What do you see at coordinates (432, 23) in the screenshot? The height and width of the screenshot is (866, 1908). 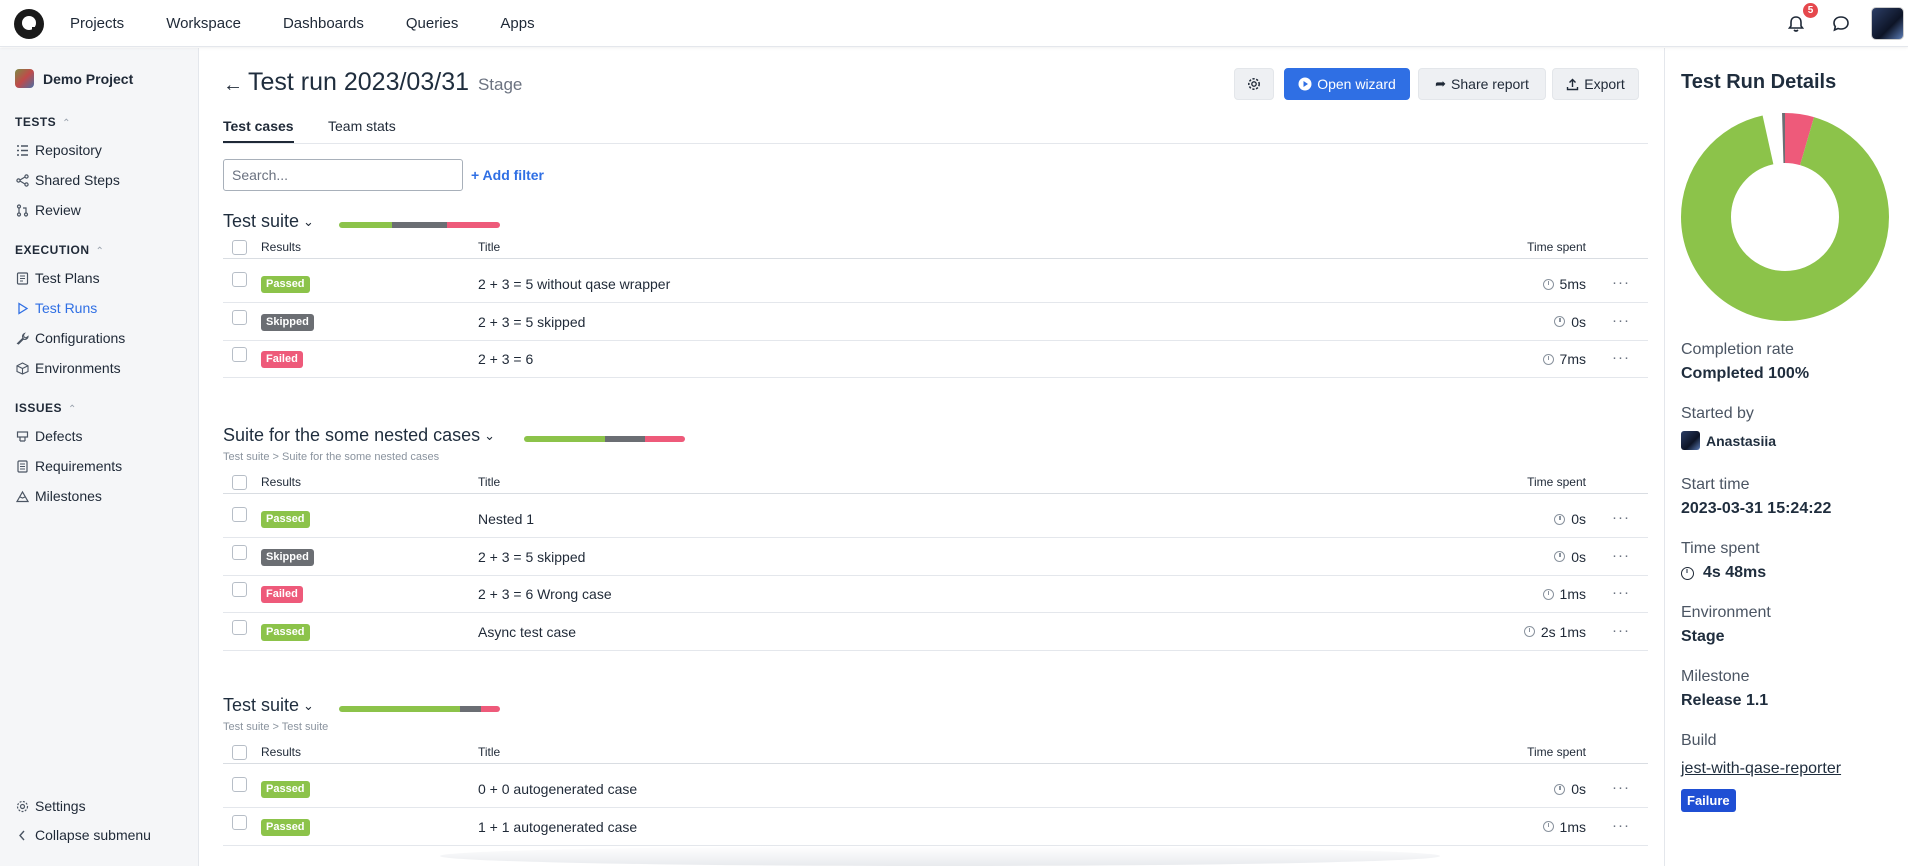 I see `nav-link-queries: Queries` at bounding box center [432, 23].